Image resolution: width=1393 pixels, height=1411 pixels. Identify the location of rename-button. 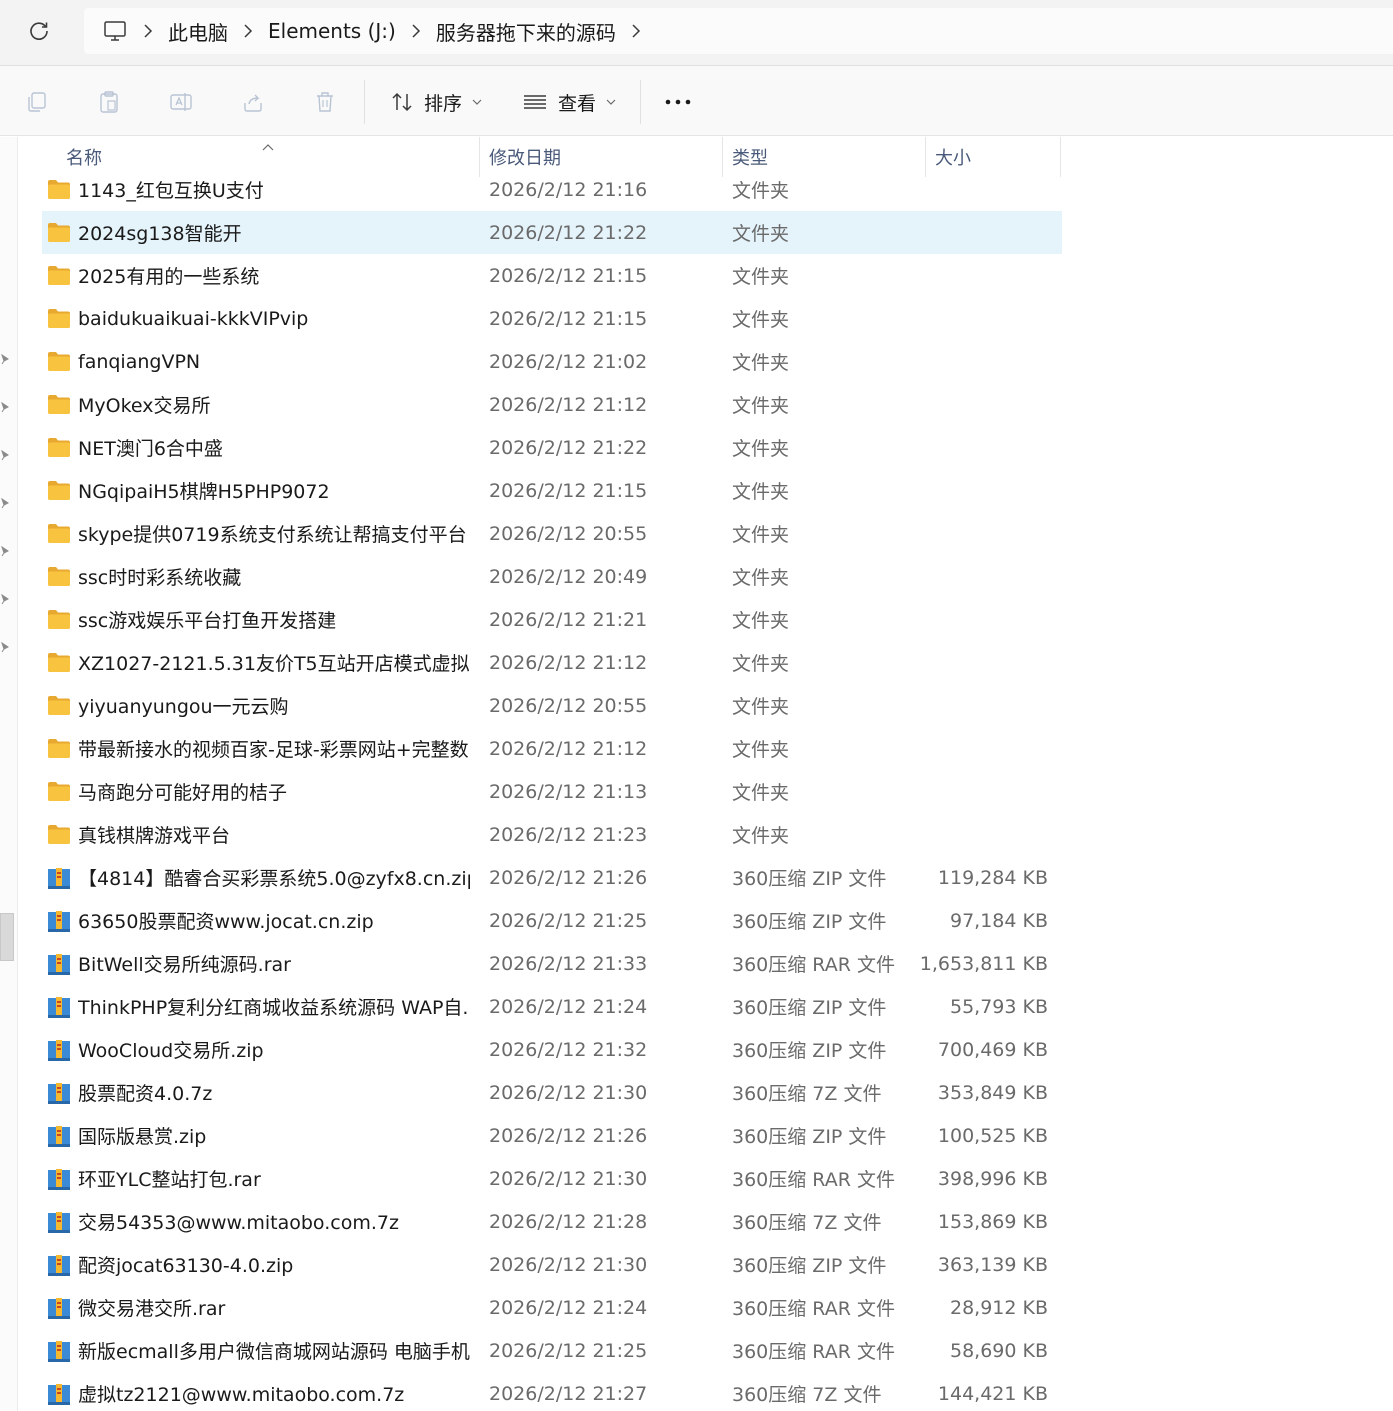
(181, 102).